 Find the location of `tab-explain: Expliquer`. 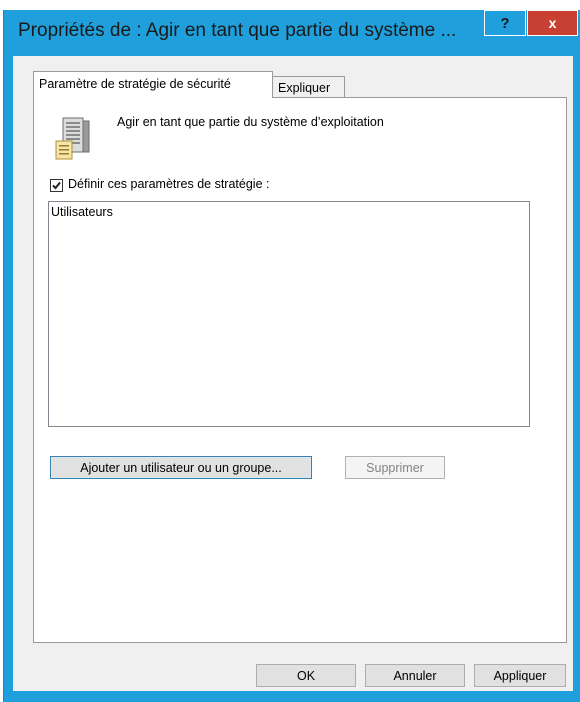

tab-explain: Expliquer is located at coordinates (308, 87).